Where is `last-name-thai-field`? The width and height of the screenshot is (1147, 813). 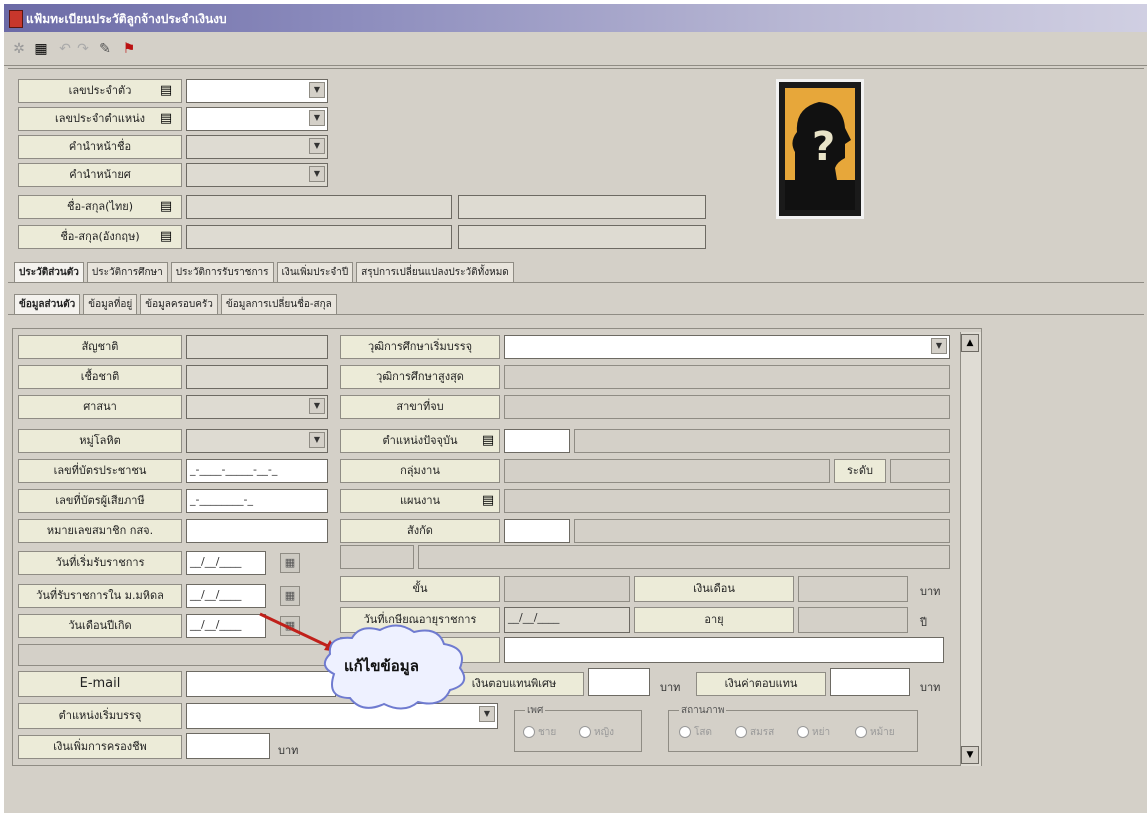
last-name-thai-field is located at coordinates (582, 207).